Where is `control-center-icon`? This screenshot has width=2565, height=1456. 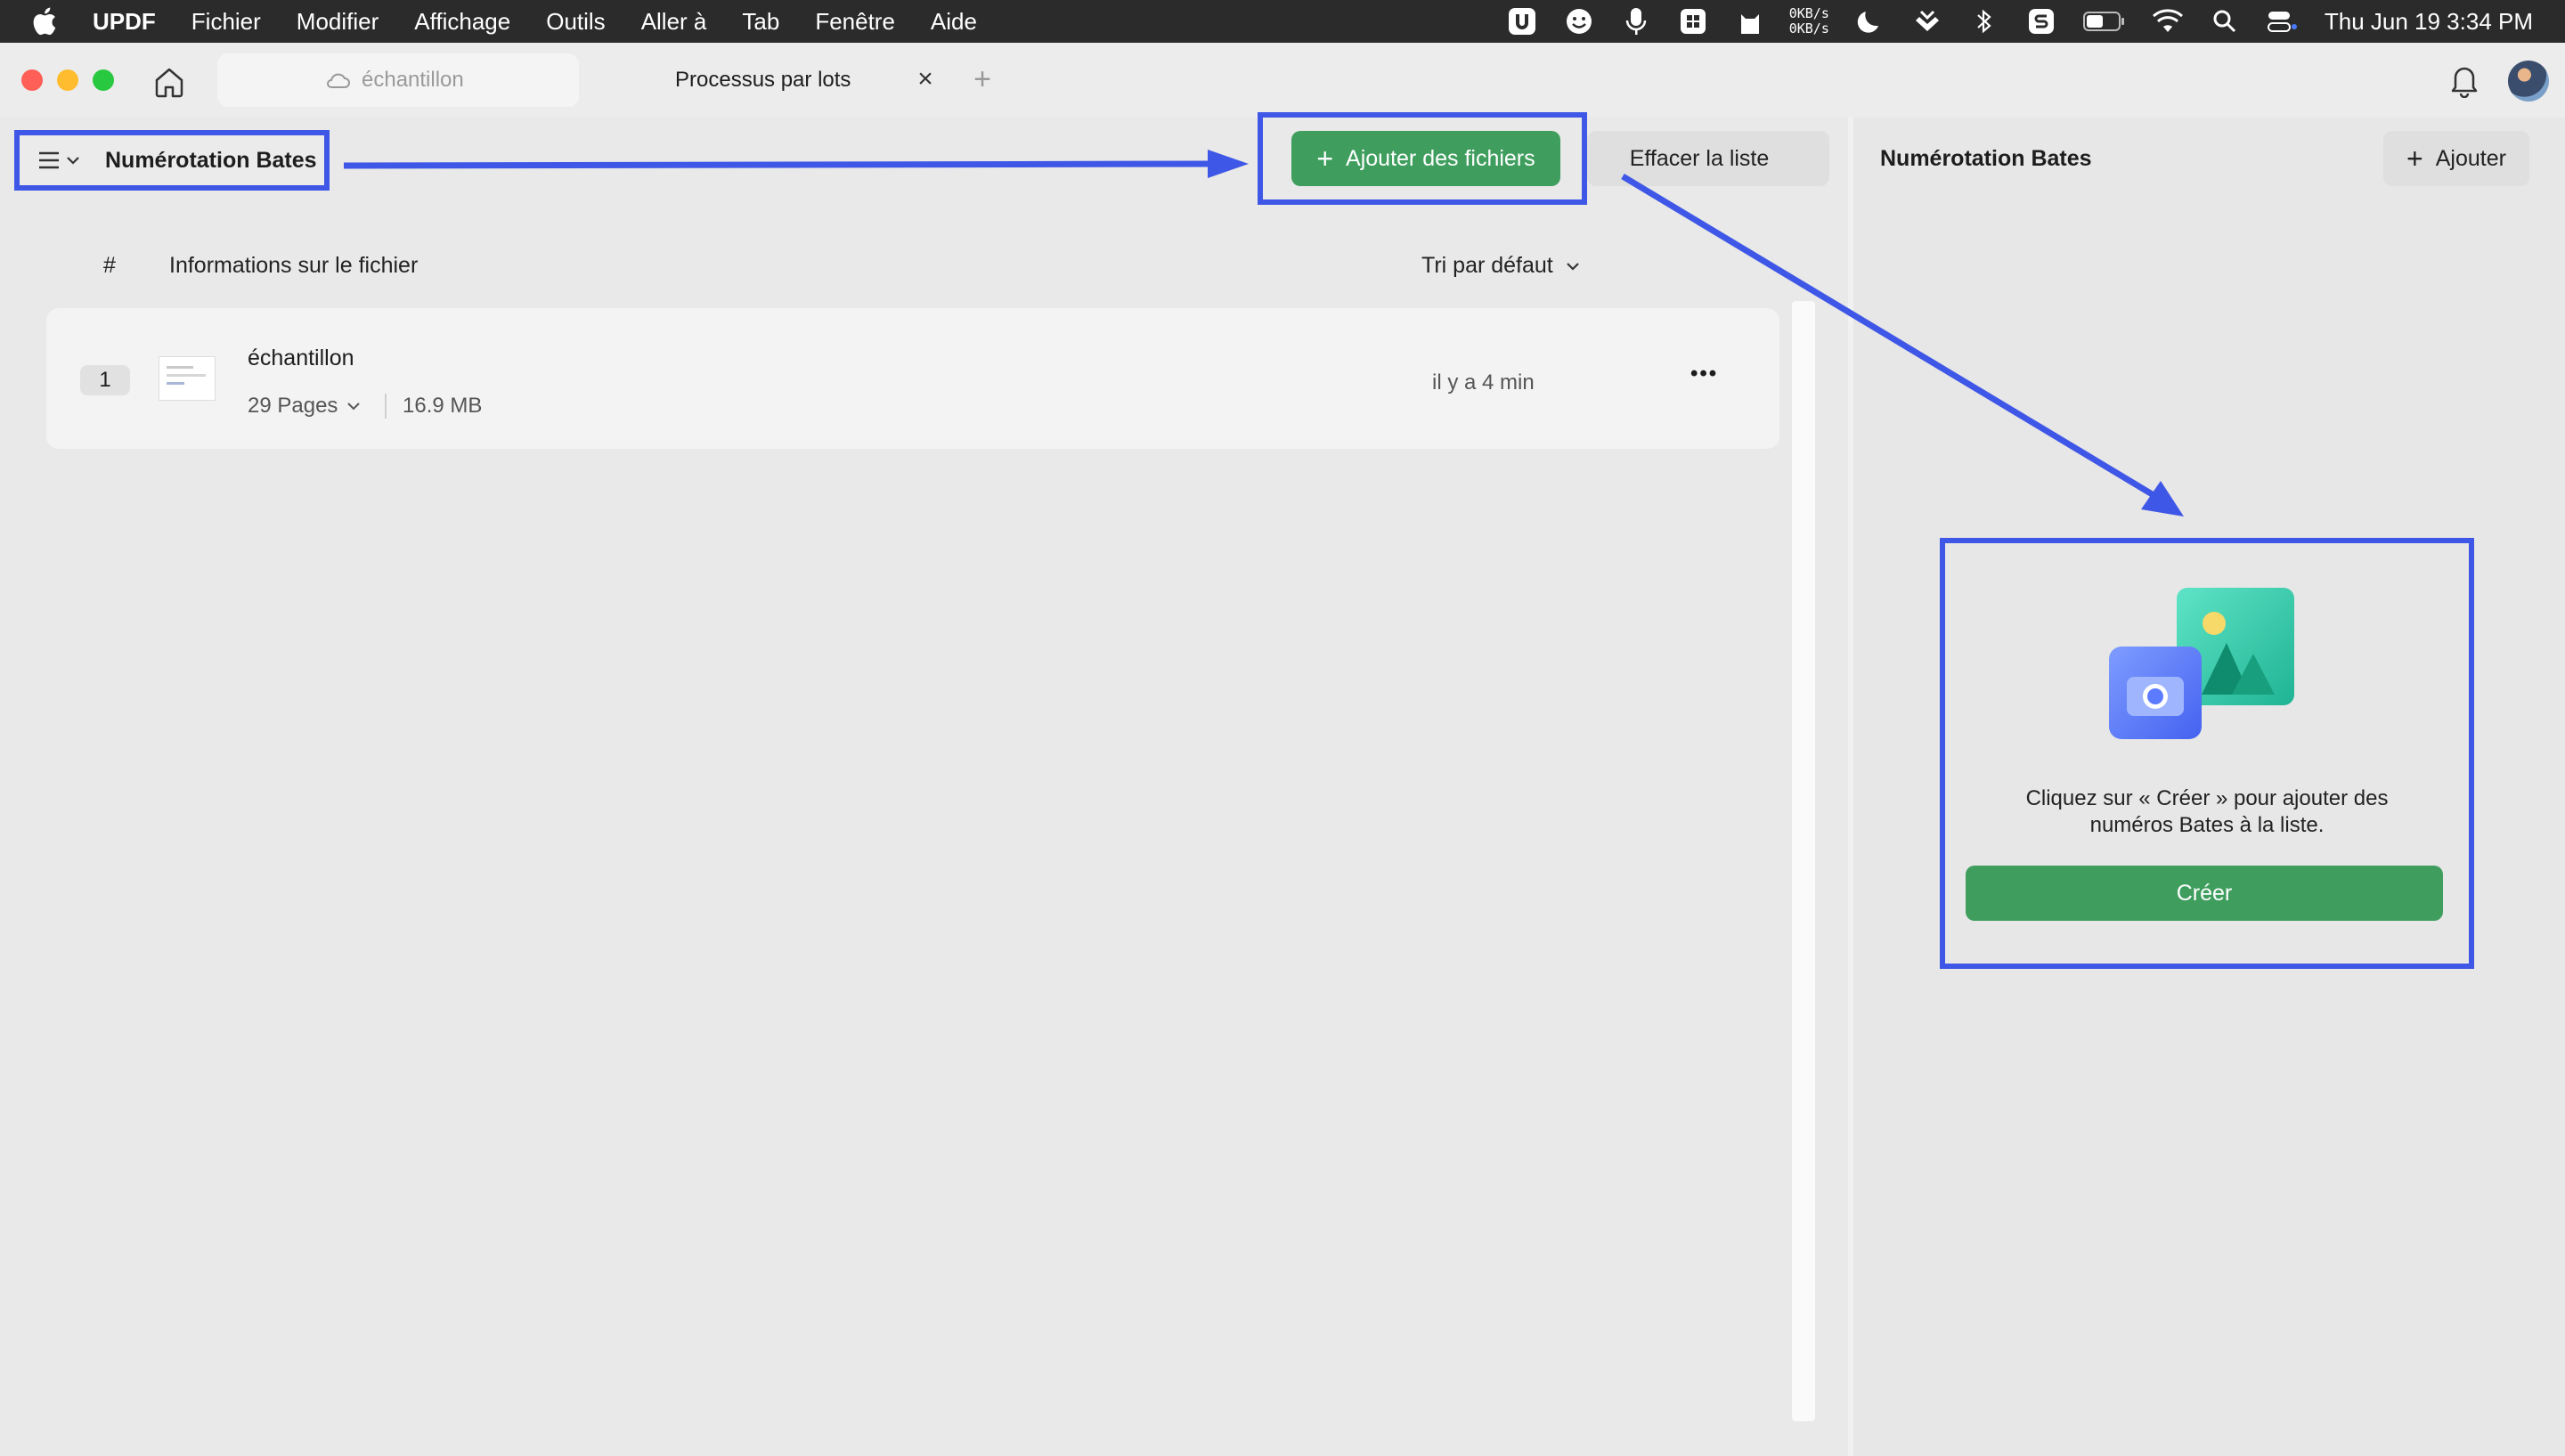
control-center-icon is located at coordinates (2282, 21).